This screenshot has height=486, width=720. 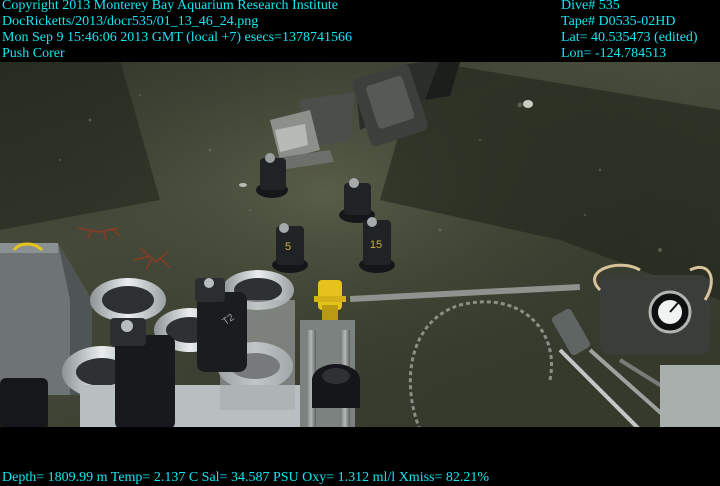 What do you see at coordinates (24, 404) in the screenshot?
I see `push-core-handle` at bounding box center [24, 404].